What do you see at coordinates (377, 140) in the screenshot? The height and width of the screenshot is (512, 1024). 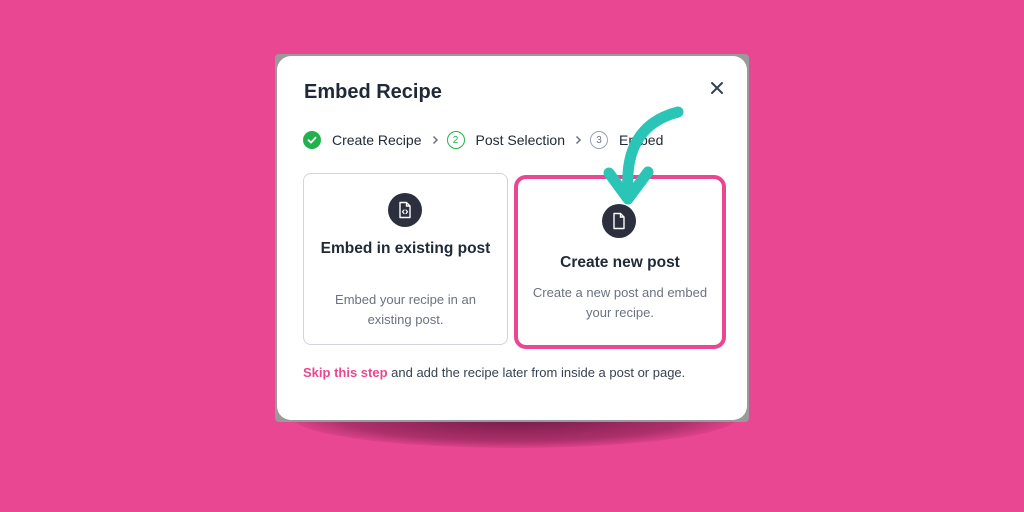 I see `step-label: Create Recipe` at bounding box center [377, 140].